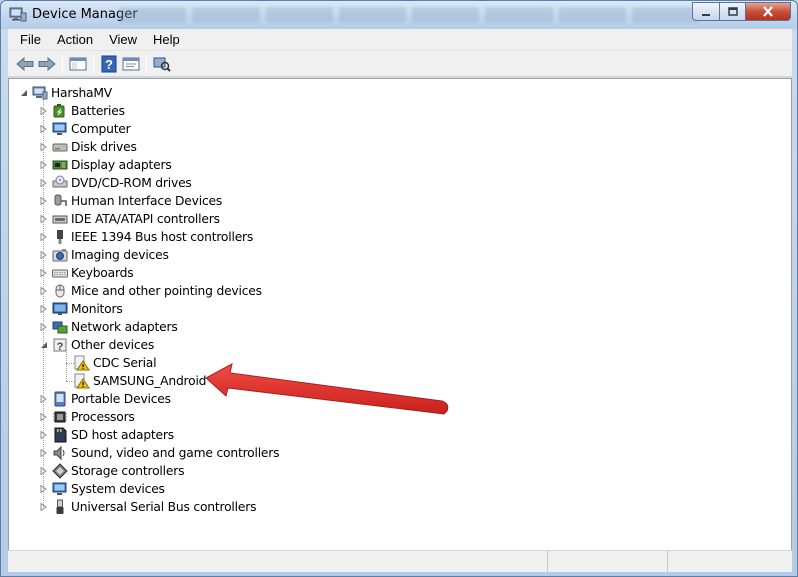  Describe the element at coordinates (123, 39) in the screenshot. I see `menu-view: View` at that location.